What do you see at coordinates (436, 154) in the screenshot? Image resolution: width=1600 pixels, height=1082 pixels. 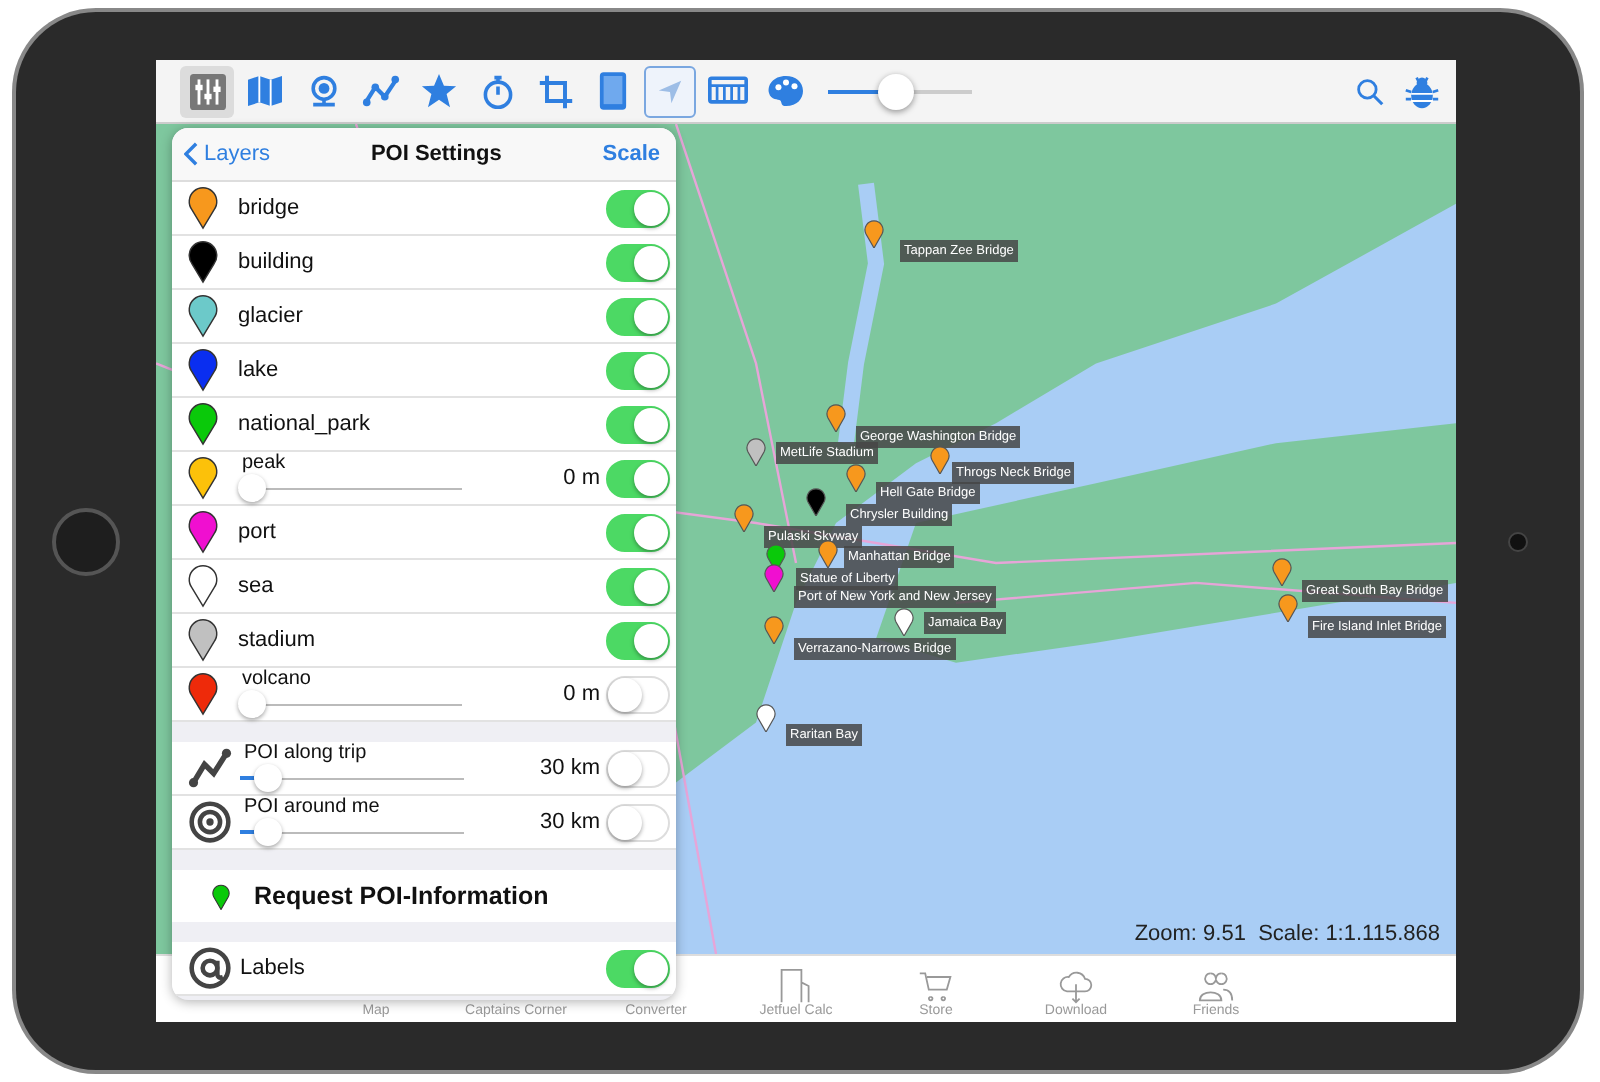 I see `panel-title: POI Settings` at bounding box center [436, 154].